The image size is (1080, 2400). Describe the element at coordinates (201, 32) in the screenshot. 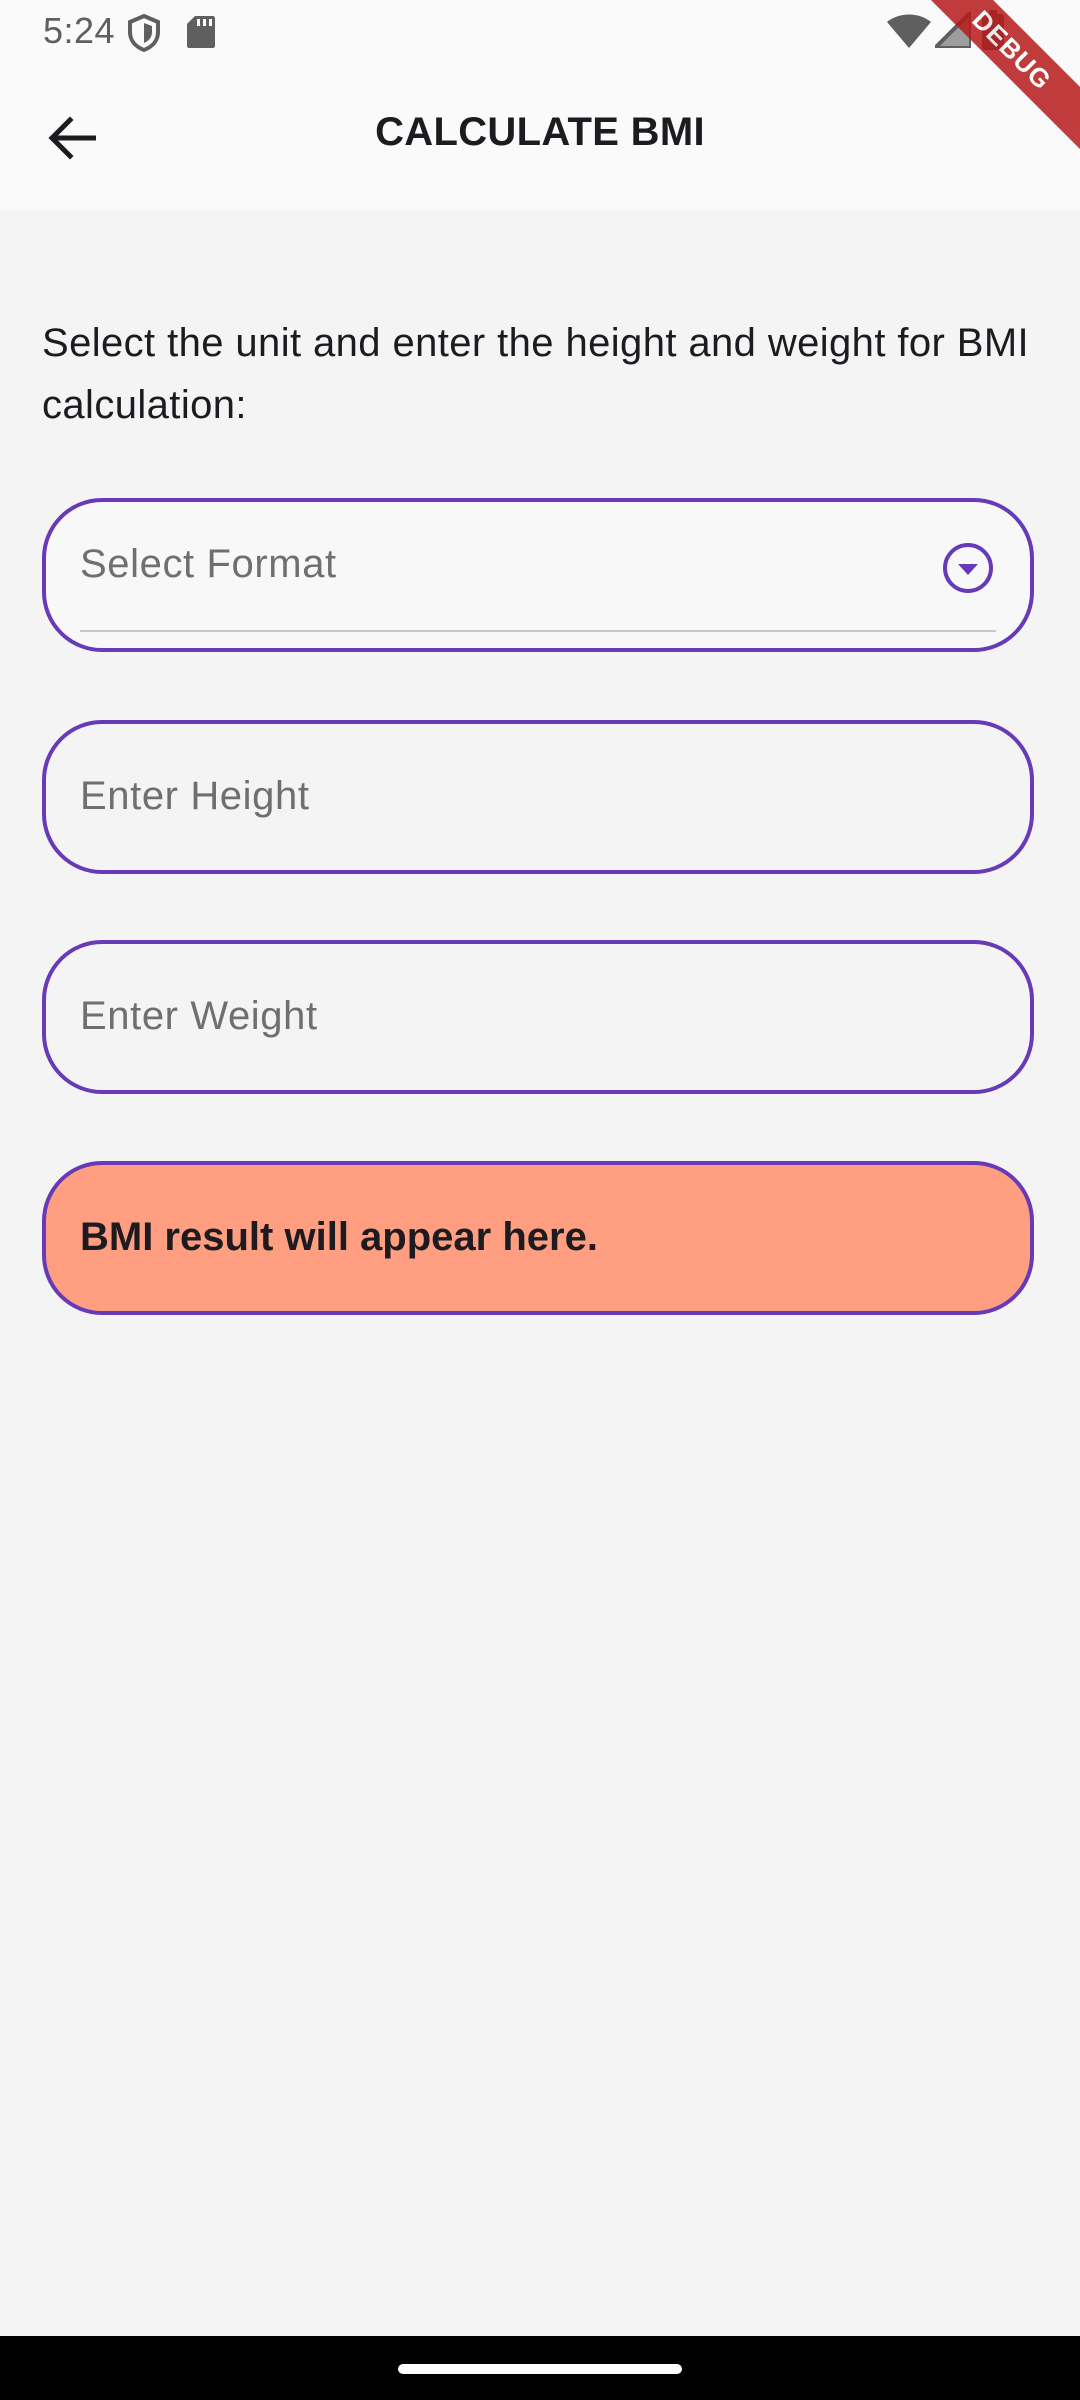

I see `sd-card-icon` at that location.